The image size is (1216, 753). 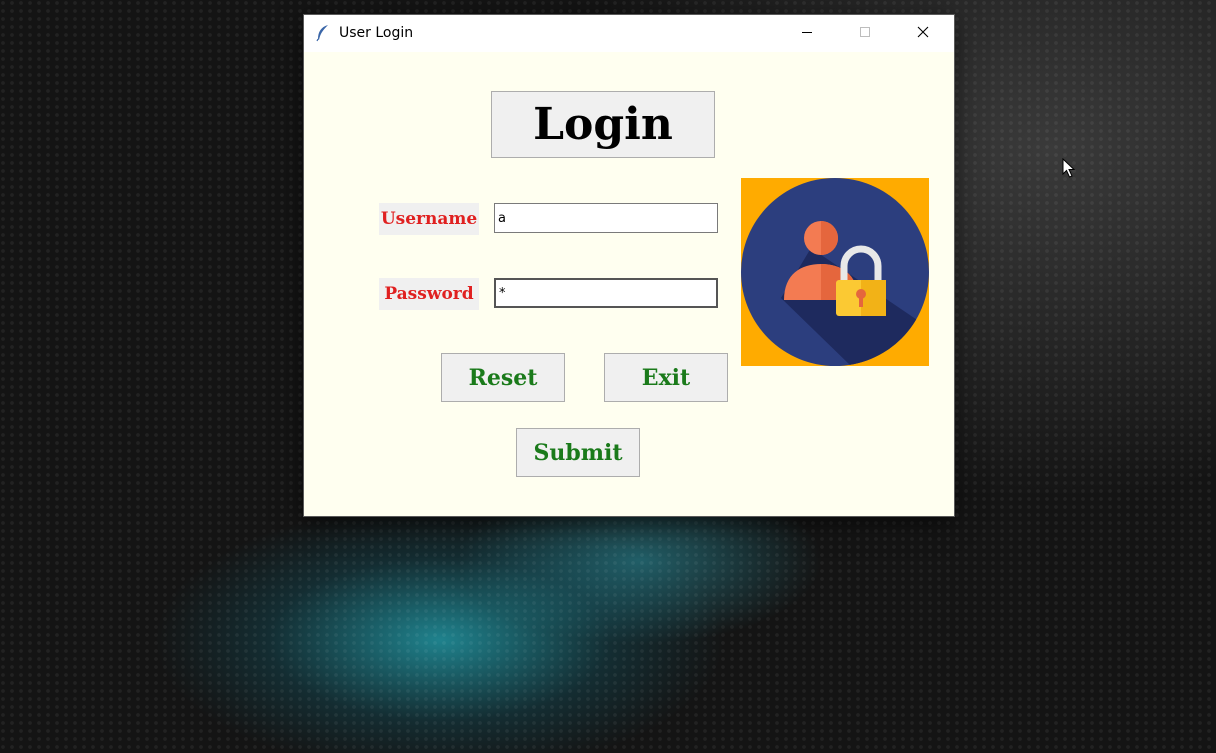 What do you see at coordinates (629, 33) in the screenshot?
I see `title-bar: User Login` at bounding box center [629, 33].